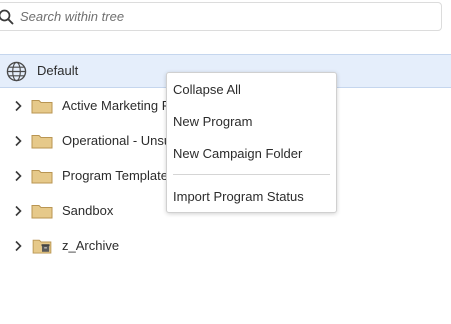 The height and width of the screenshot is (324, 451). What do you see at coordinates (88, 210) in the screenshot?
I see `tree-item-label: Sandbox` at bounding box center [88, 210].